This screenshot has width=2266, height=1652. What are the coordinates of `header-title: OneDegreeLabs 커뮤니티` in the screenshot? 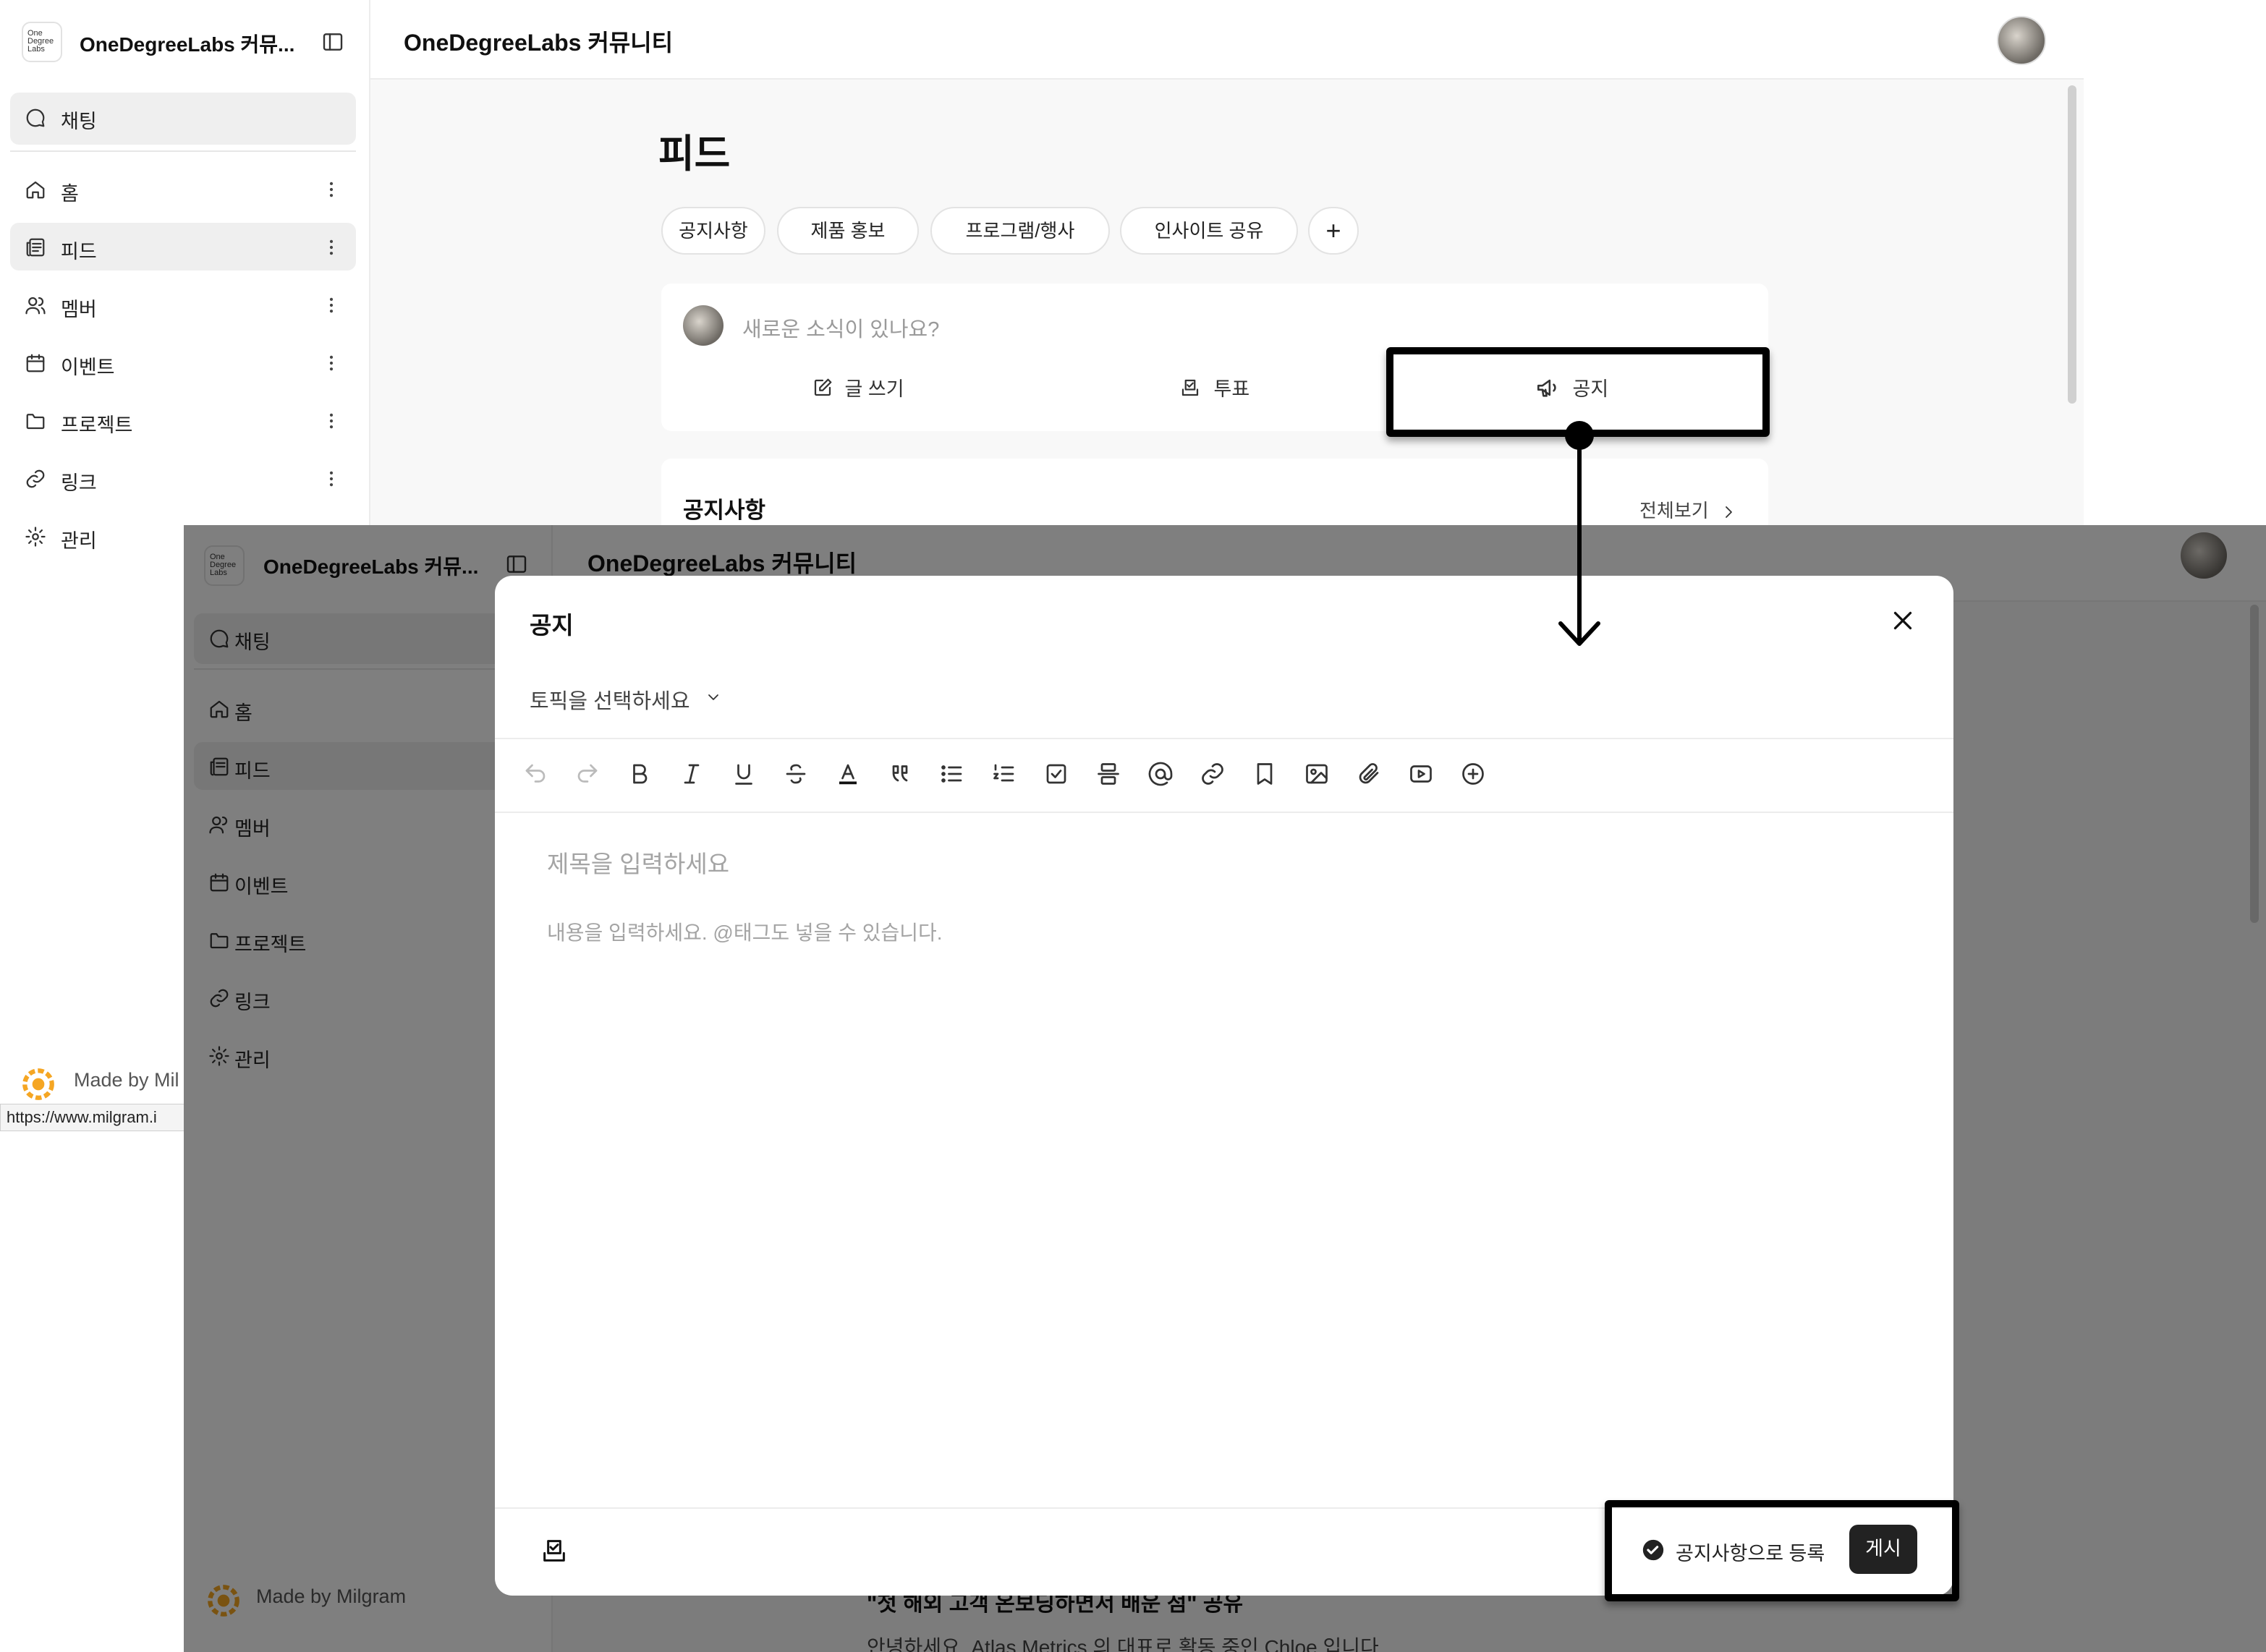 It's located at (539, 43).